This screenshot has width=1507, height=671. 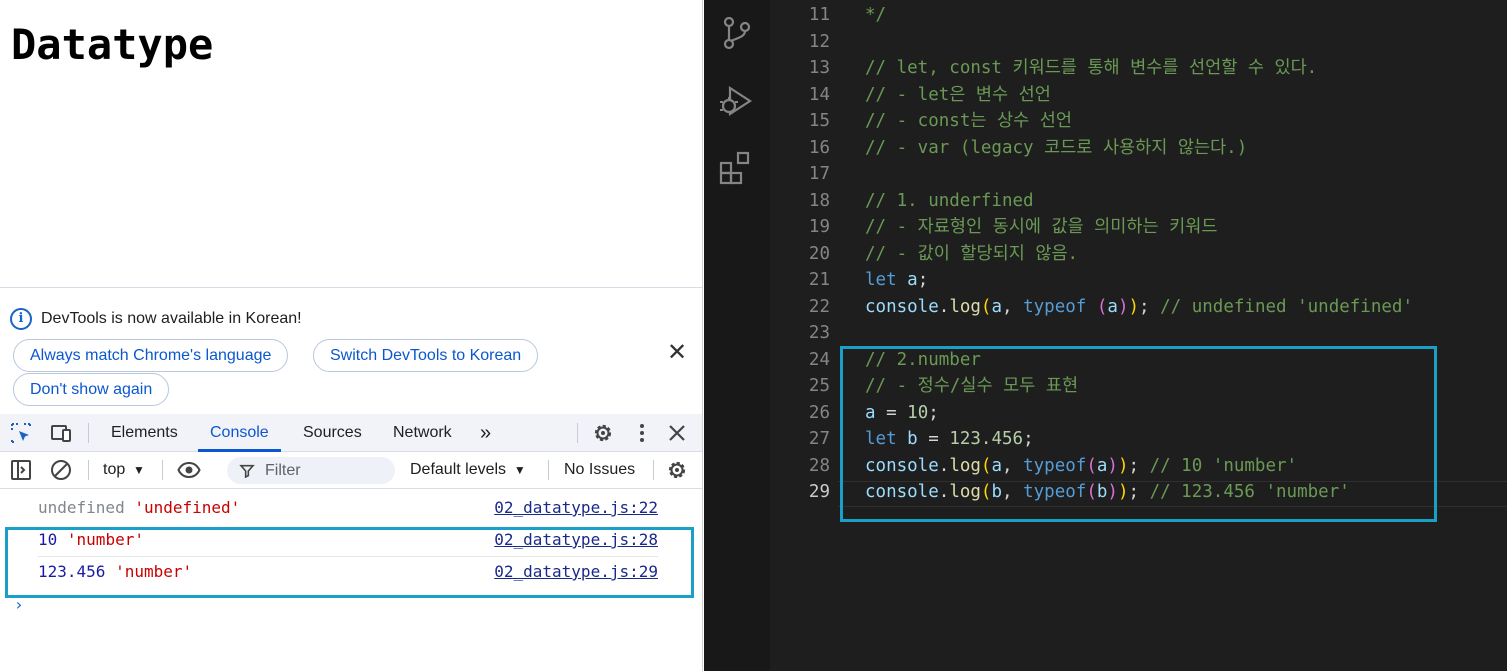 What do you see at coordinates (187, 507) in the screenshot?
I see `console-type-string: 'undefined'` at bounding box center [187, 507].